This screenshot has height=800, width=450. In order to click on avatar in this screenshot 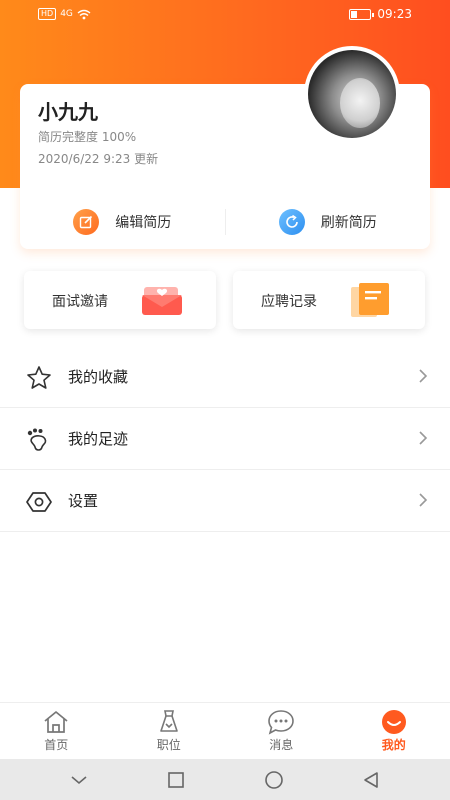, I will do `click(352, 94)`.